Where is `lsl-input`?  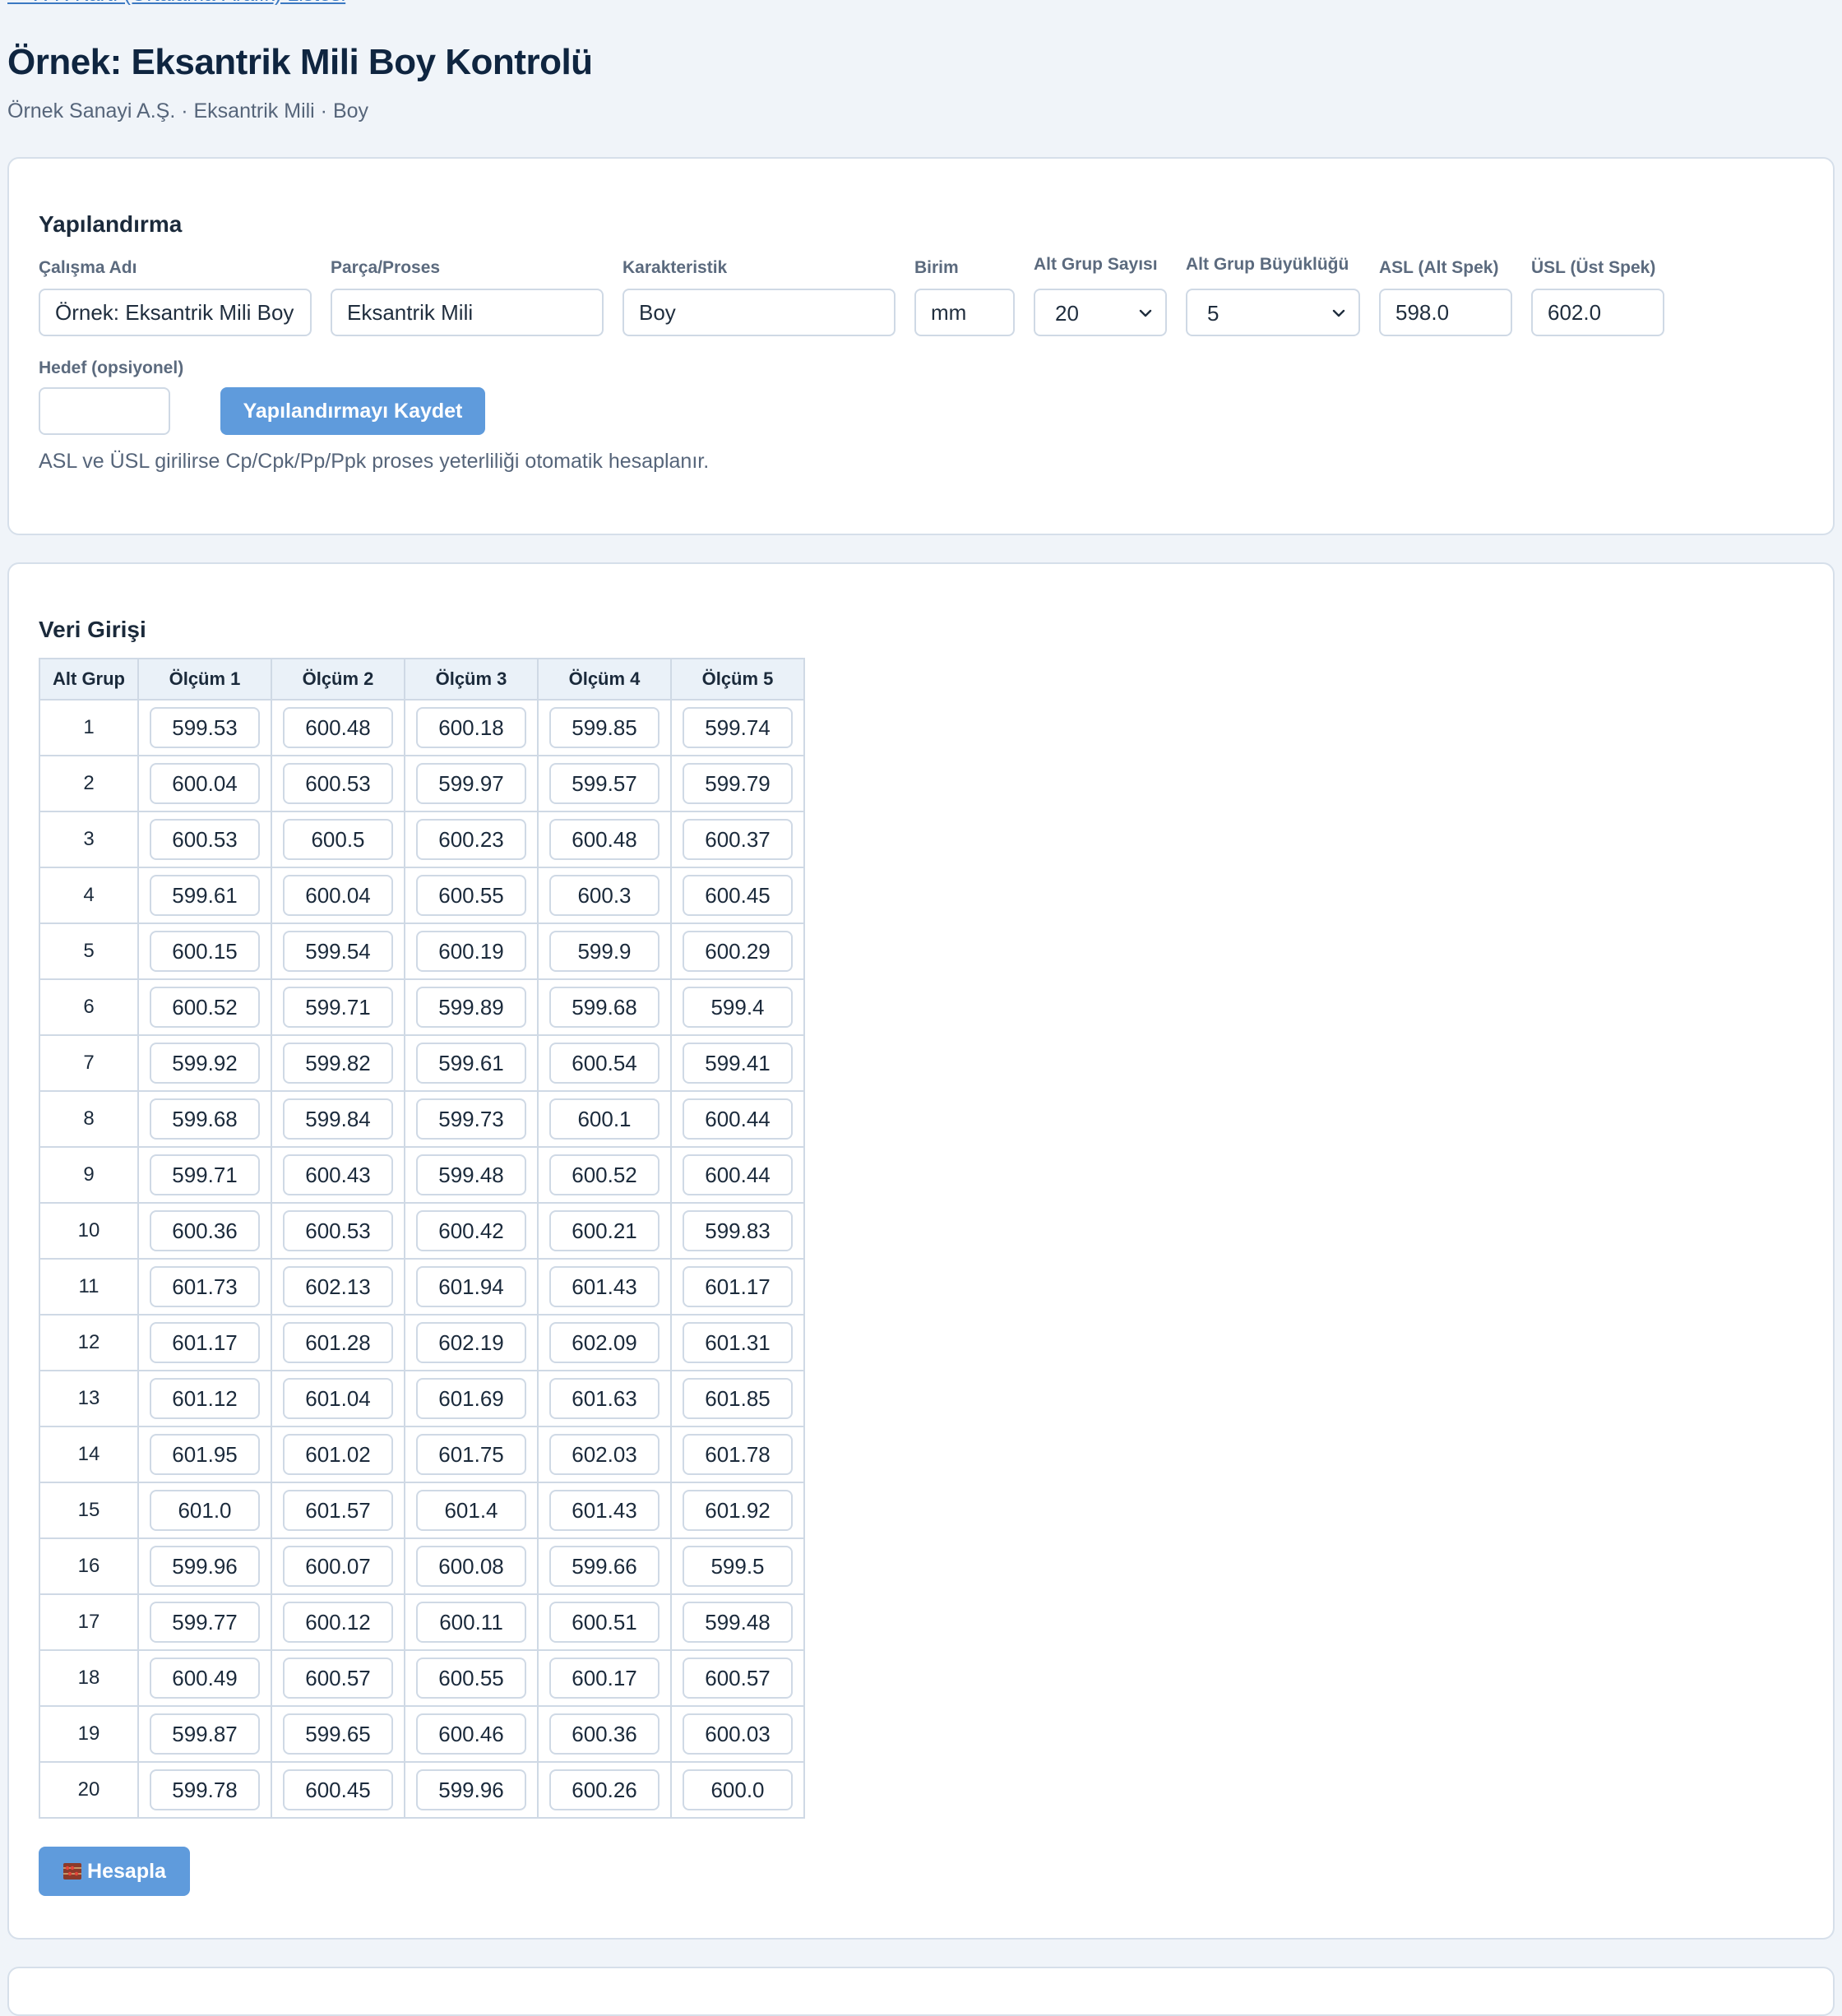
lsl-input is located at coordinates (1445, 312).